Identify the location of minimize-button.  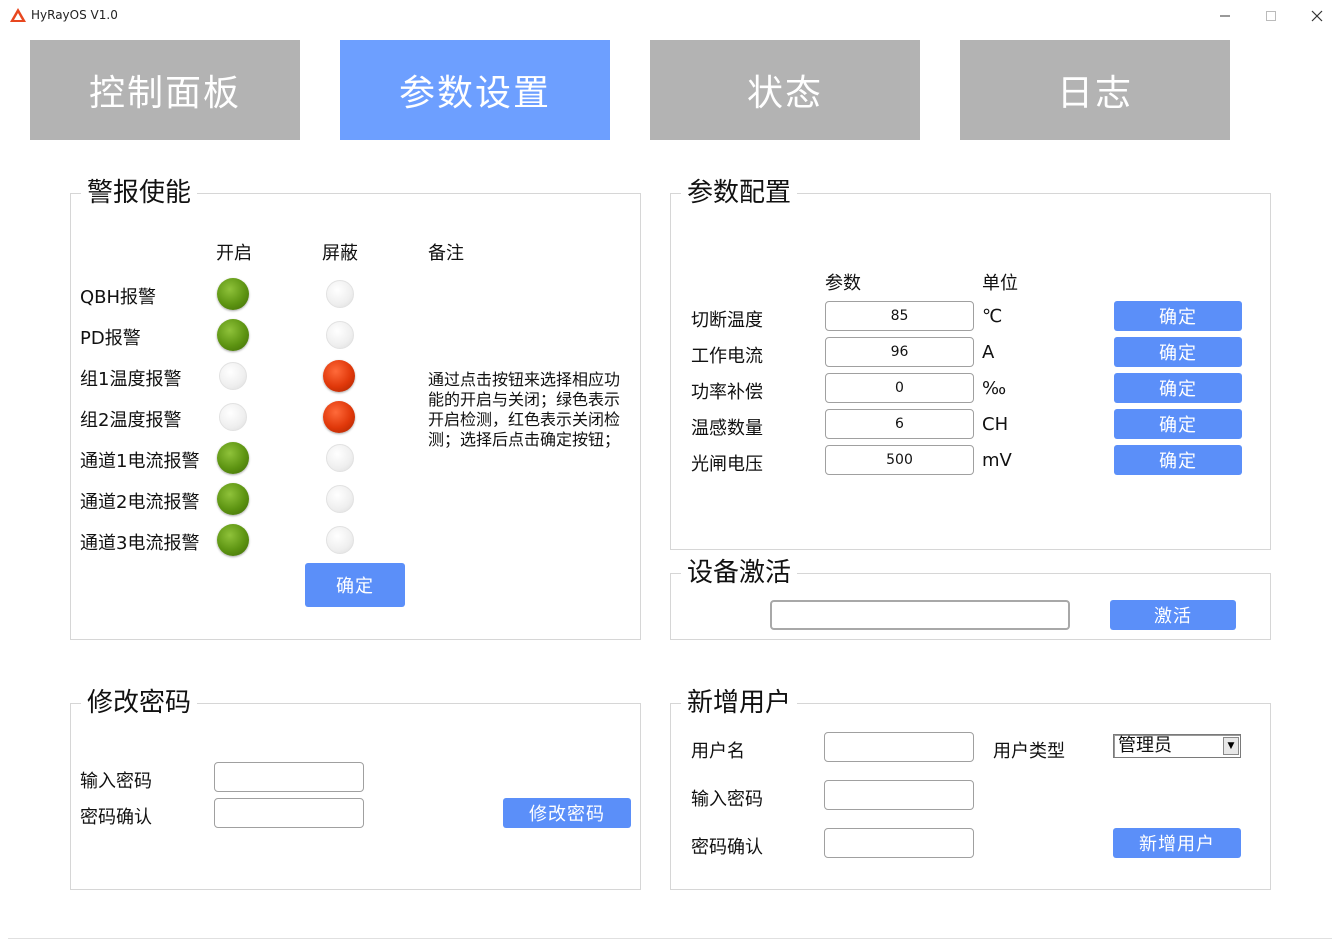
(1225, 16).